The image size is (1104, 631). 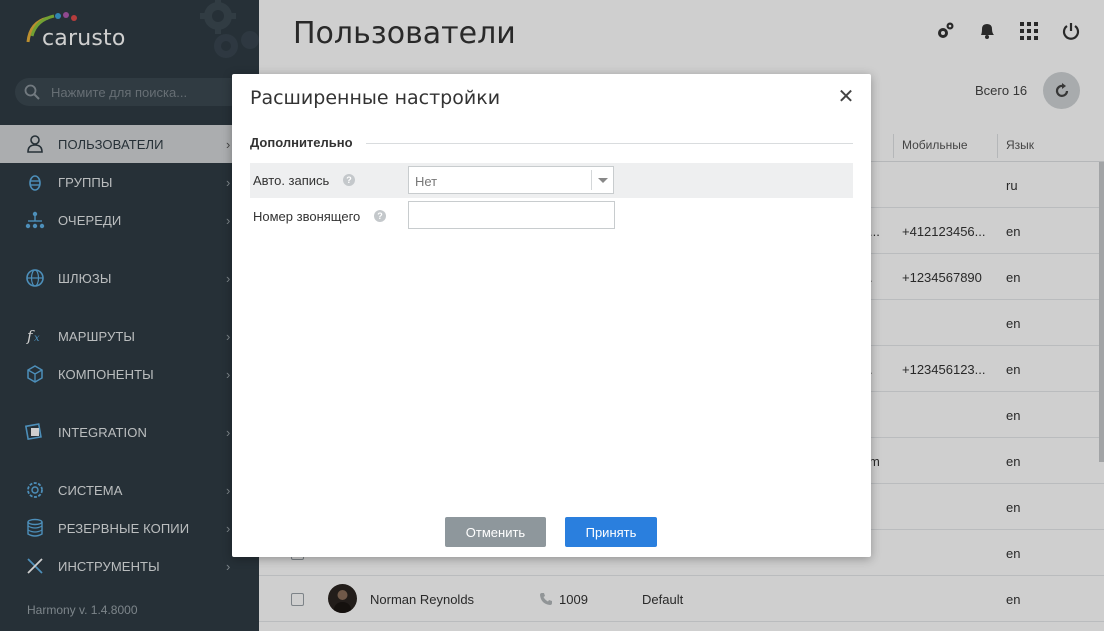 I want to click on dialog-title: Расширенные настройки, so click(x=375, y=98).